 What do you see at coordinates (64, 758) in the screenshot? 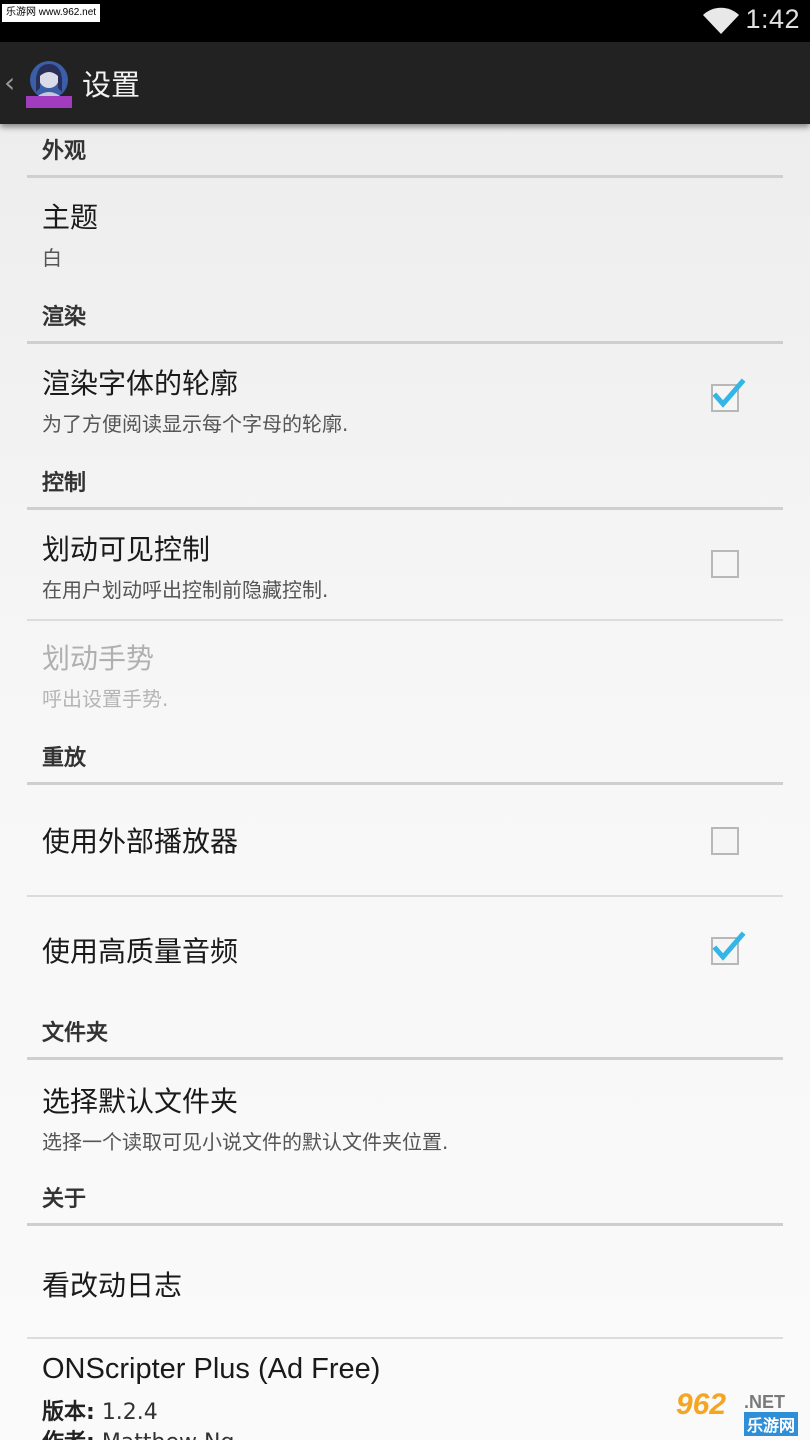
I see `section-header-label: 重放` at bounding box center [64, 758].